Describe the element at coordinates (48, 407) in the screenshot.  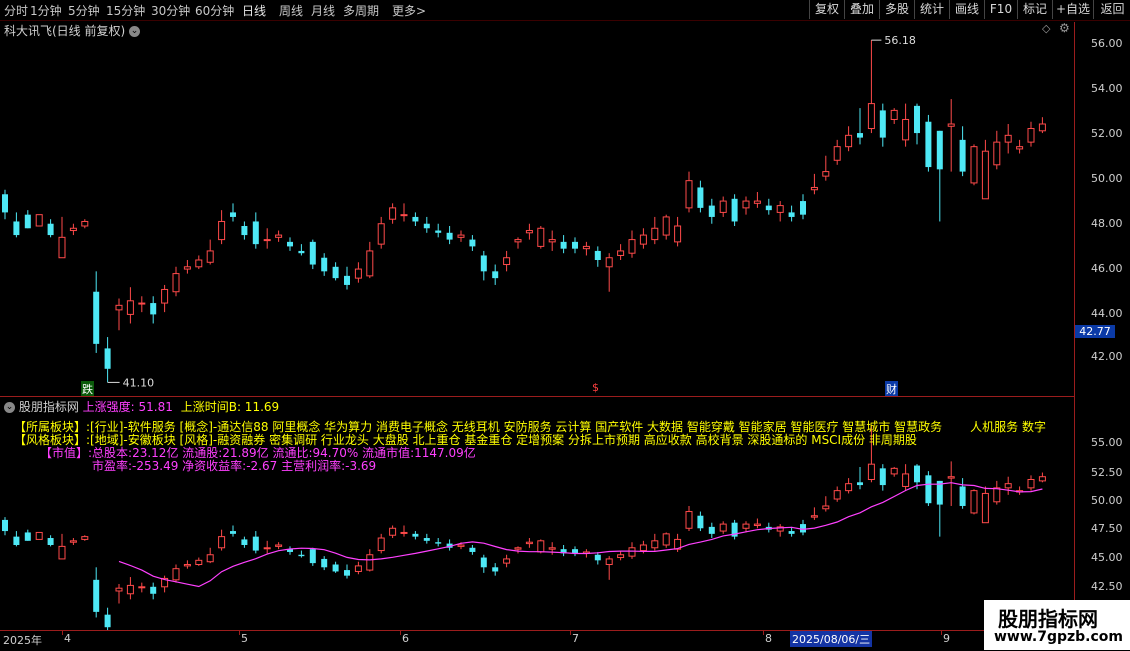
I see `indicator-name: 股朋指标网` at that location.